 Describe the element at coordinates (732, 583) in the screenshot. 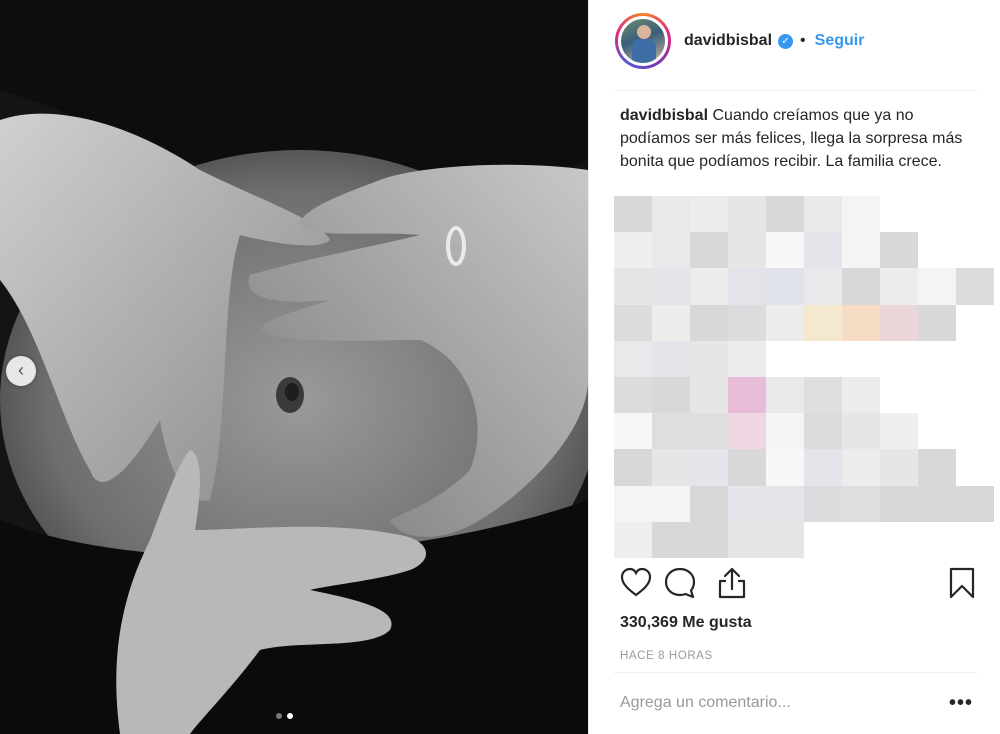

I see `share-icon` at that location.